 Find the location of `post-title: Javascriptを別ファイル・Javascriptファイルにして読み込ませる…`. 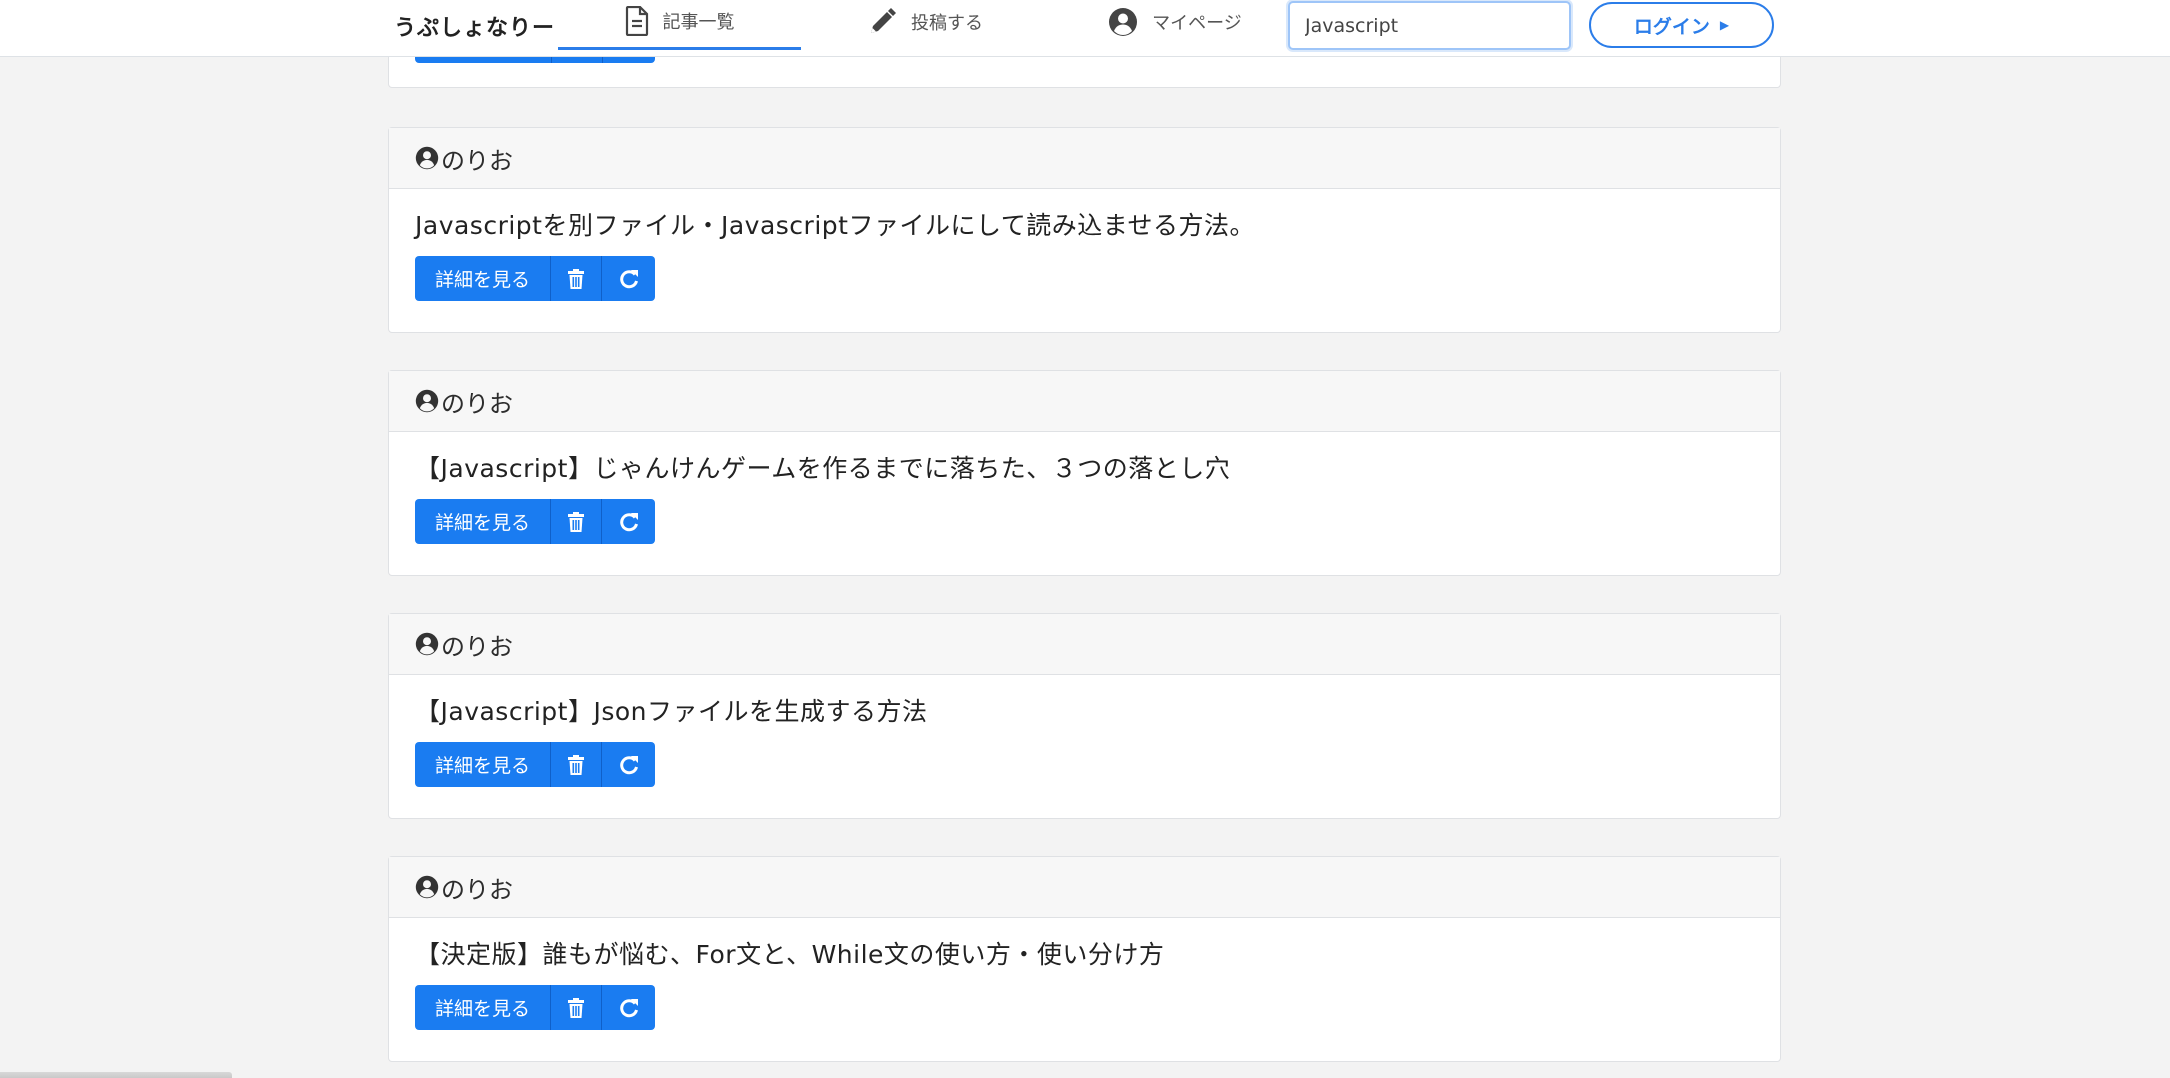

post-title: Javascriptを別ファイル・Javascriptファイルにして読み込ませる… is located at coordinates (835, 225).